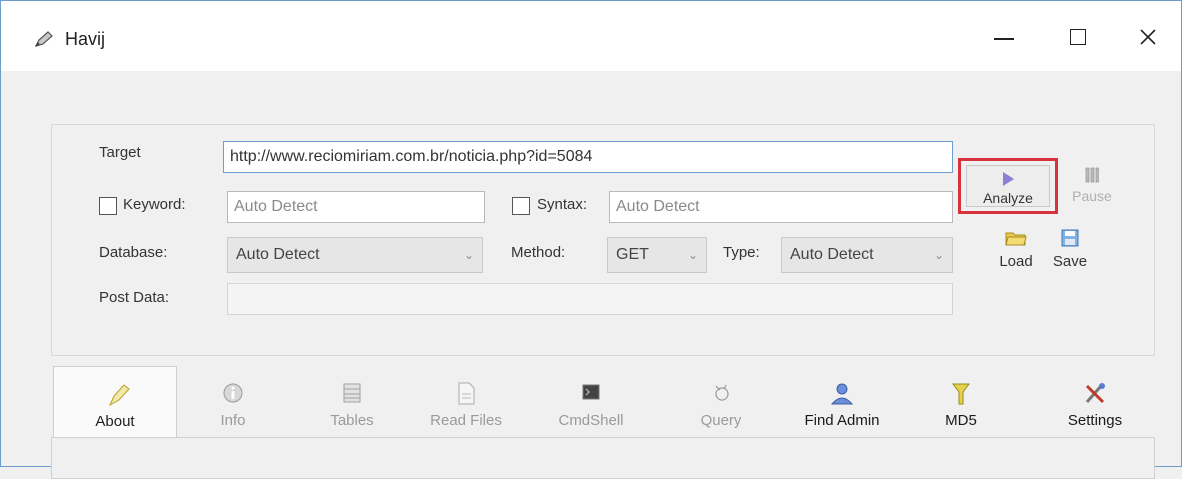 This screenshot has width=1182, height=479. I want to click on tab-label: About, so click(115, 421).